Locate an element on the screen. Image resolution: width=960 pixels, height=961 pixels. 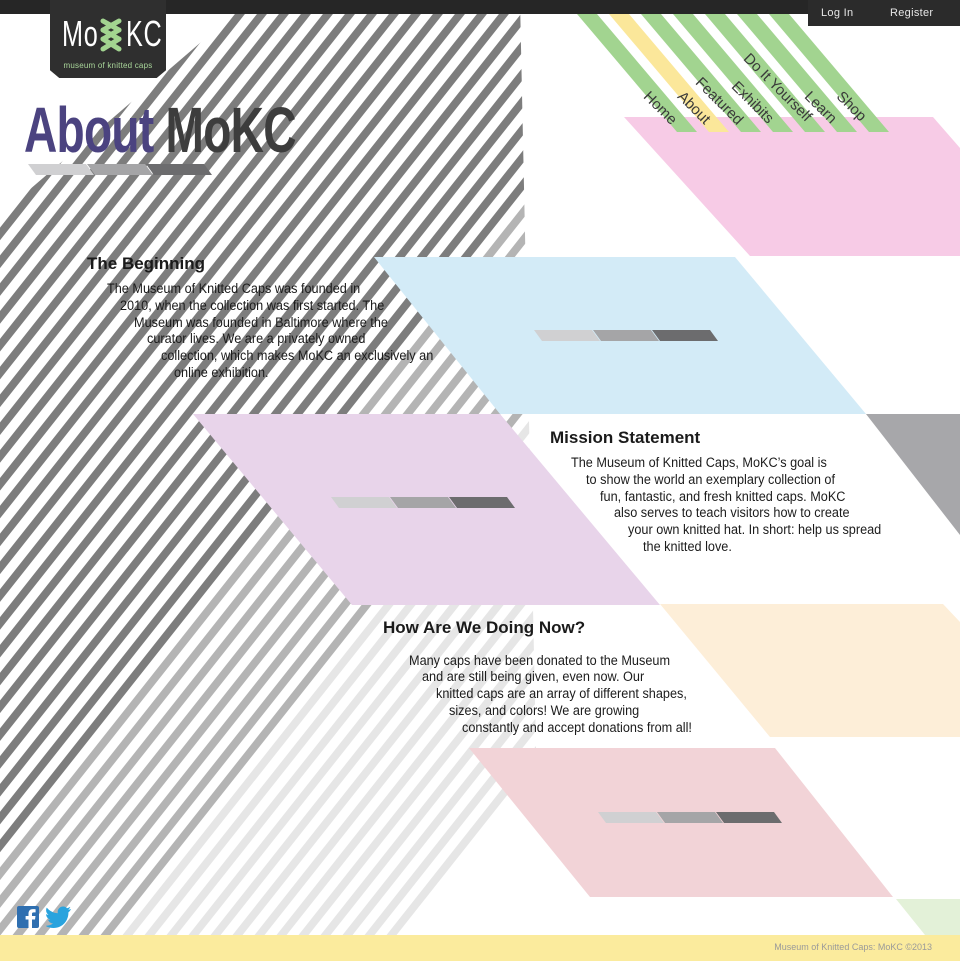
page-title-mokc: MoKC is located at coordinates (231, 130).